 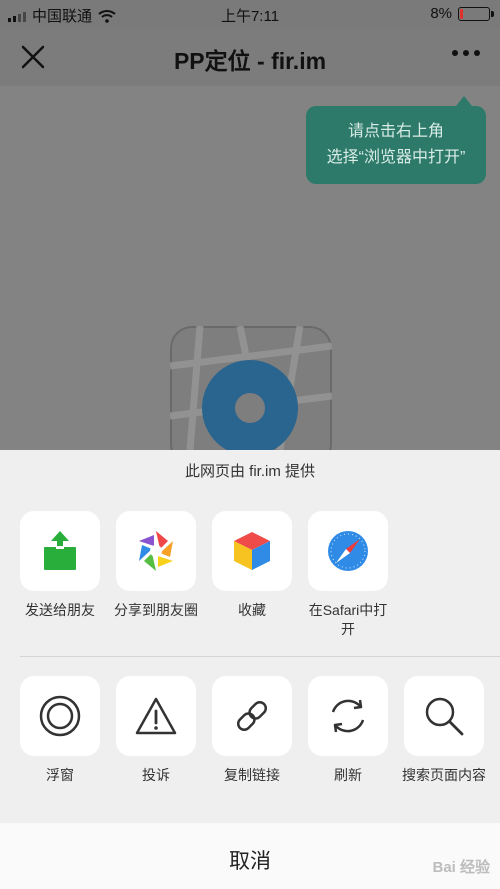 I want to click on warning-icon, so click(x=156, y=716).